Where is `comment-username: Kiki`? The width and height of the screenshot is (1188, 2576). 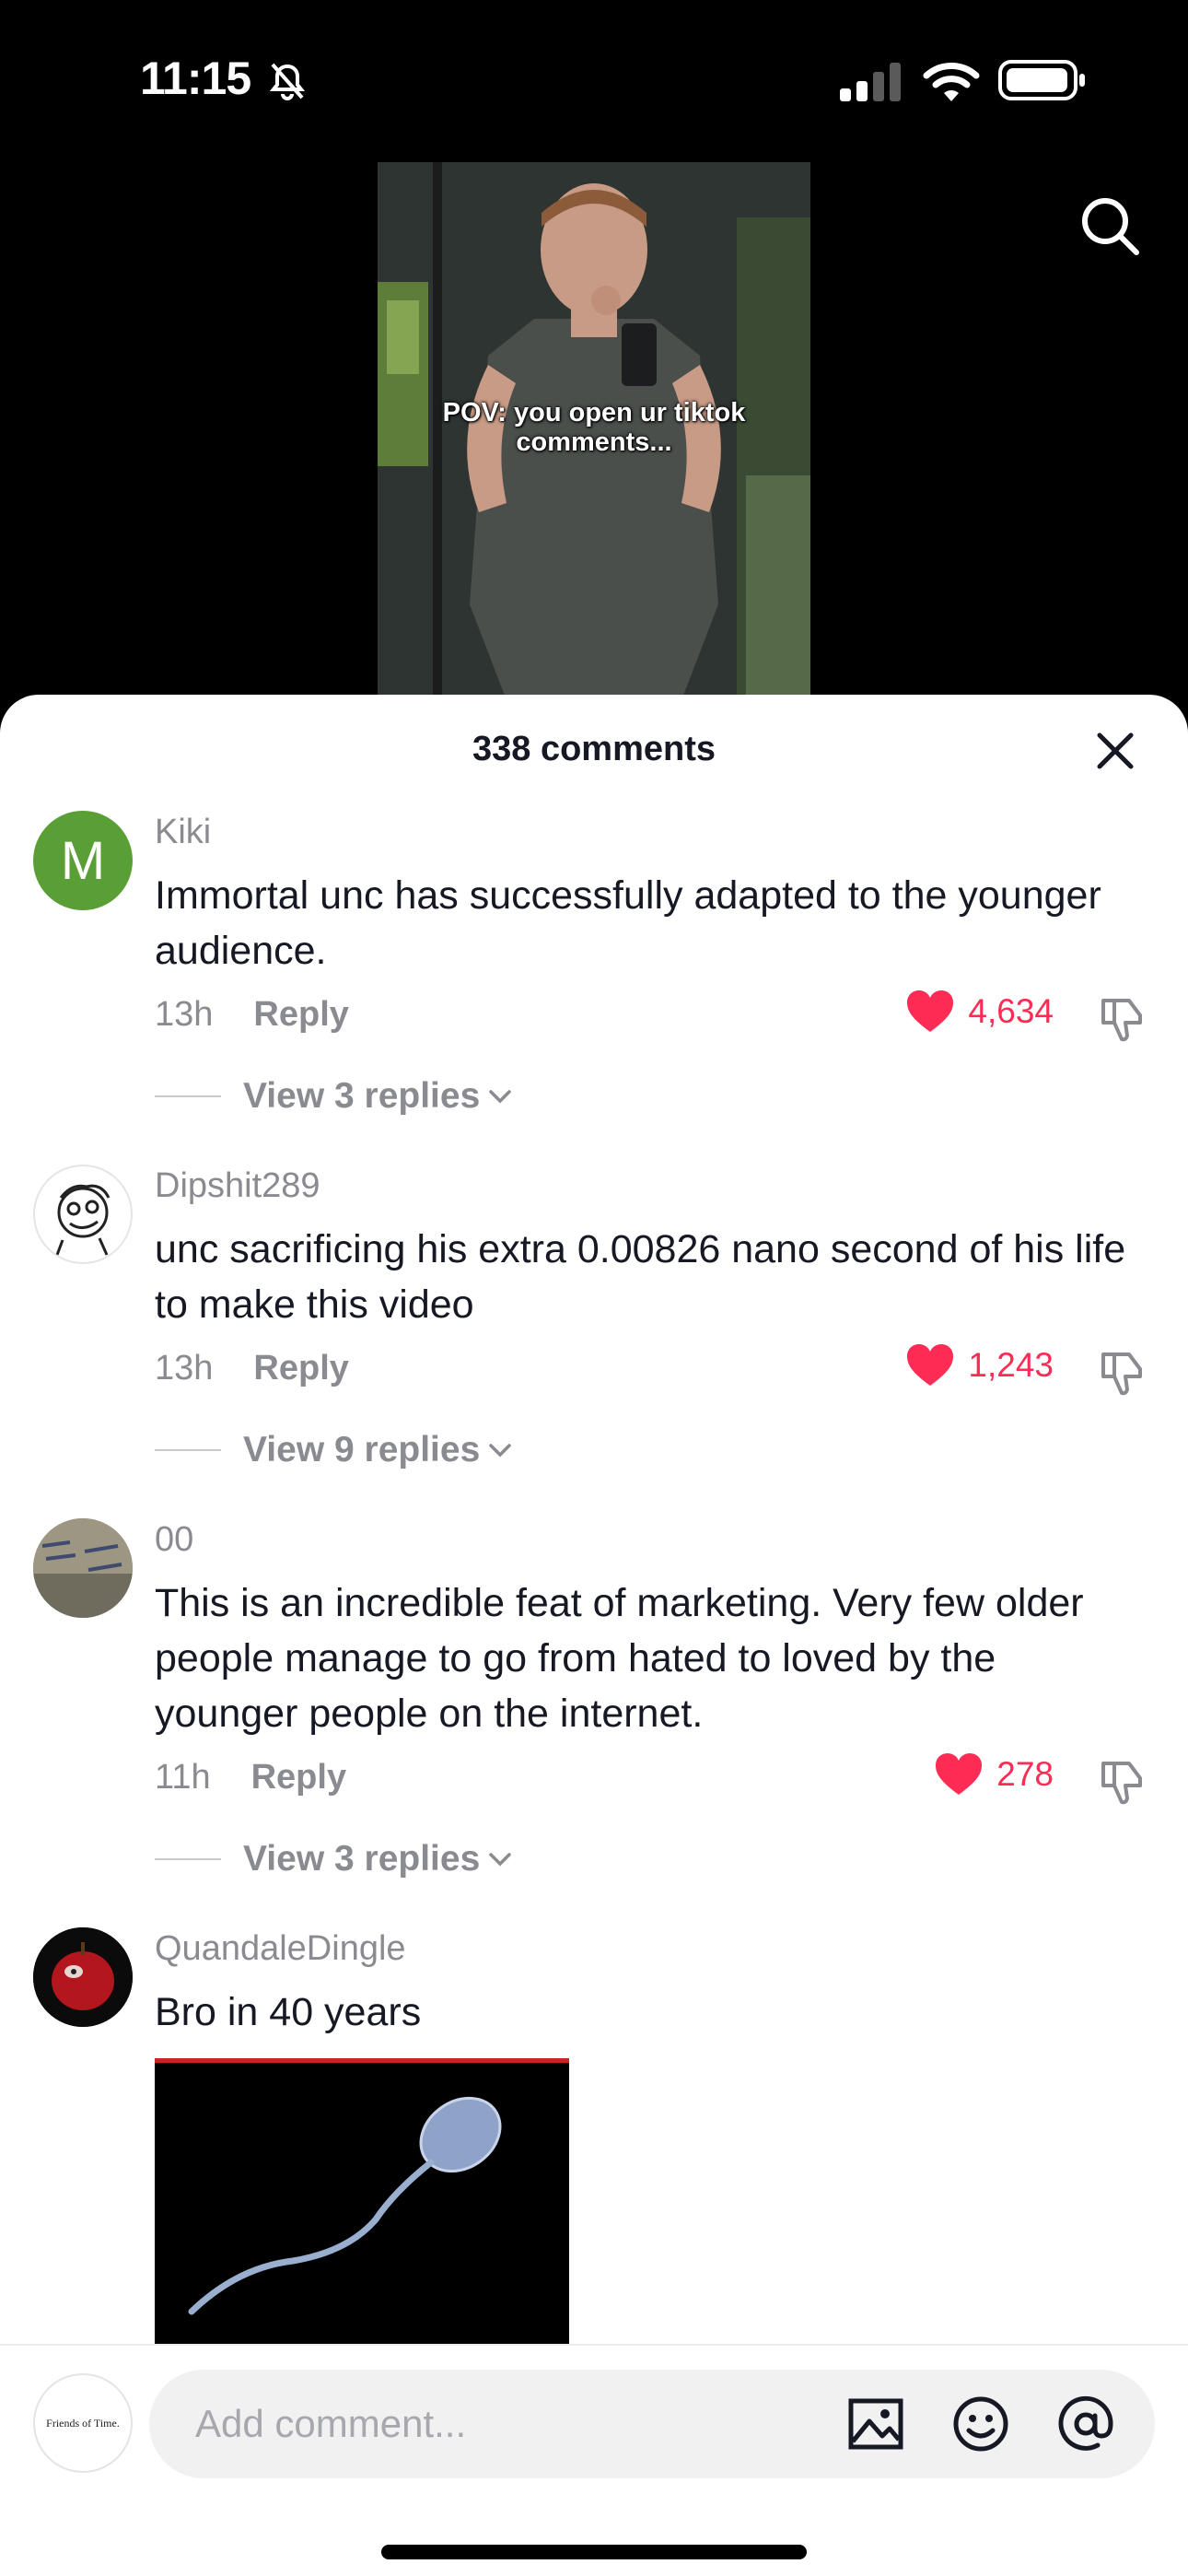 comment-username: Kiki is located at coordinates (183, 832).